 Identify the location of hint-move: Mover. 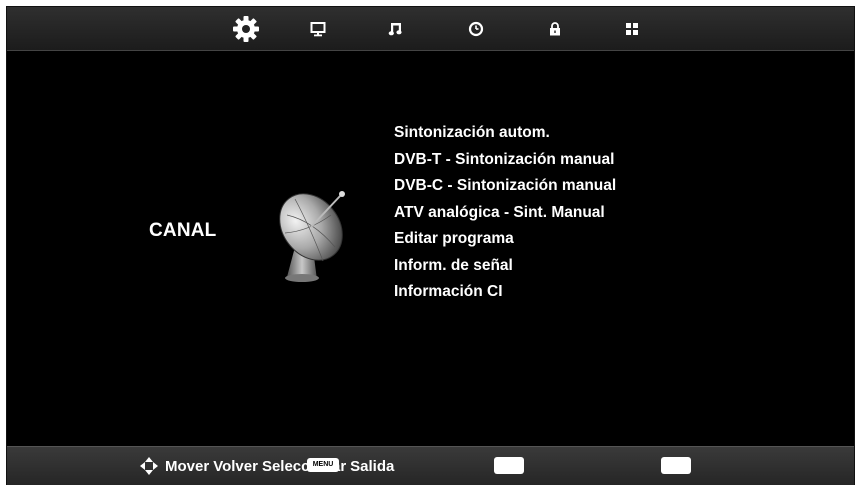
(187, 466).